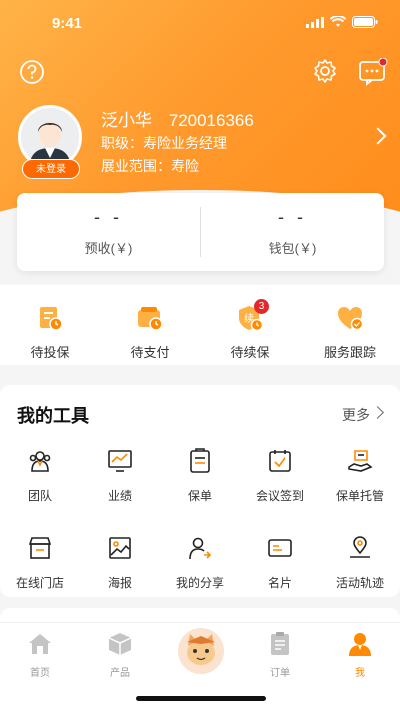 The image size is (400, 711). What do you see at coordinates (67, 23) in the screenshot?
I see `status-time: 9:41` at bounding box center [67, 23].